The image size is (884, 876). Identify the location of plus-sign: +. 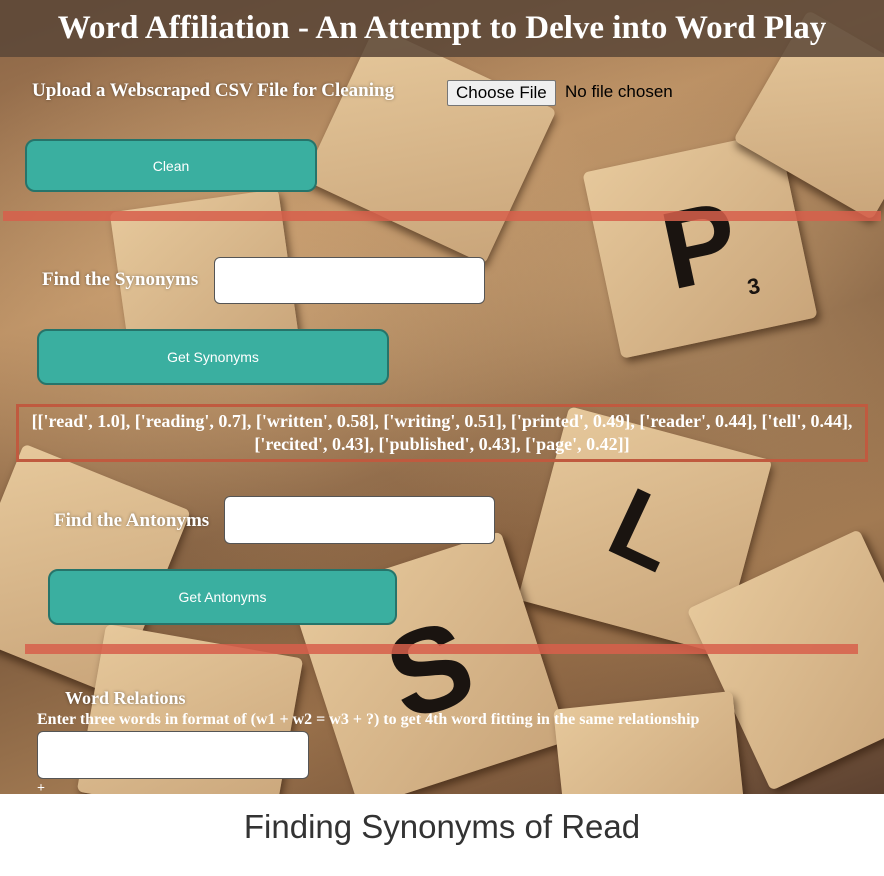
(41, 788).